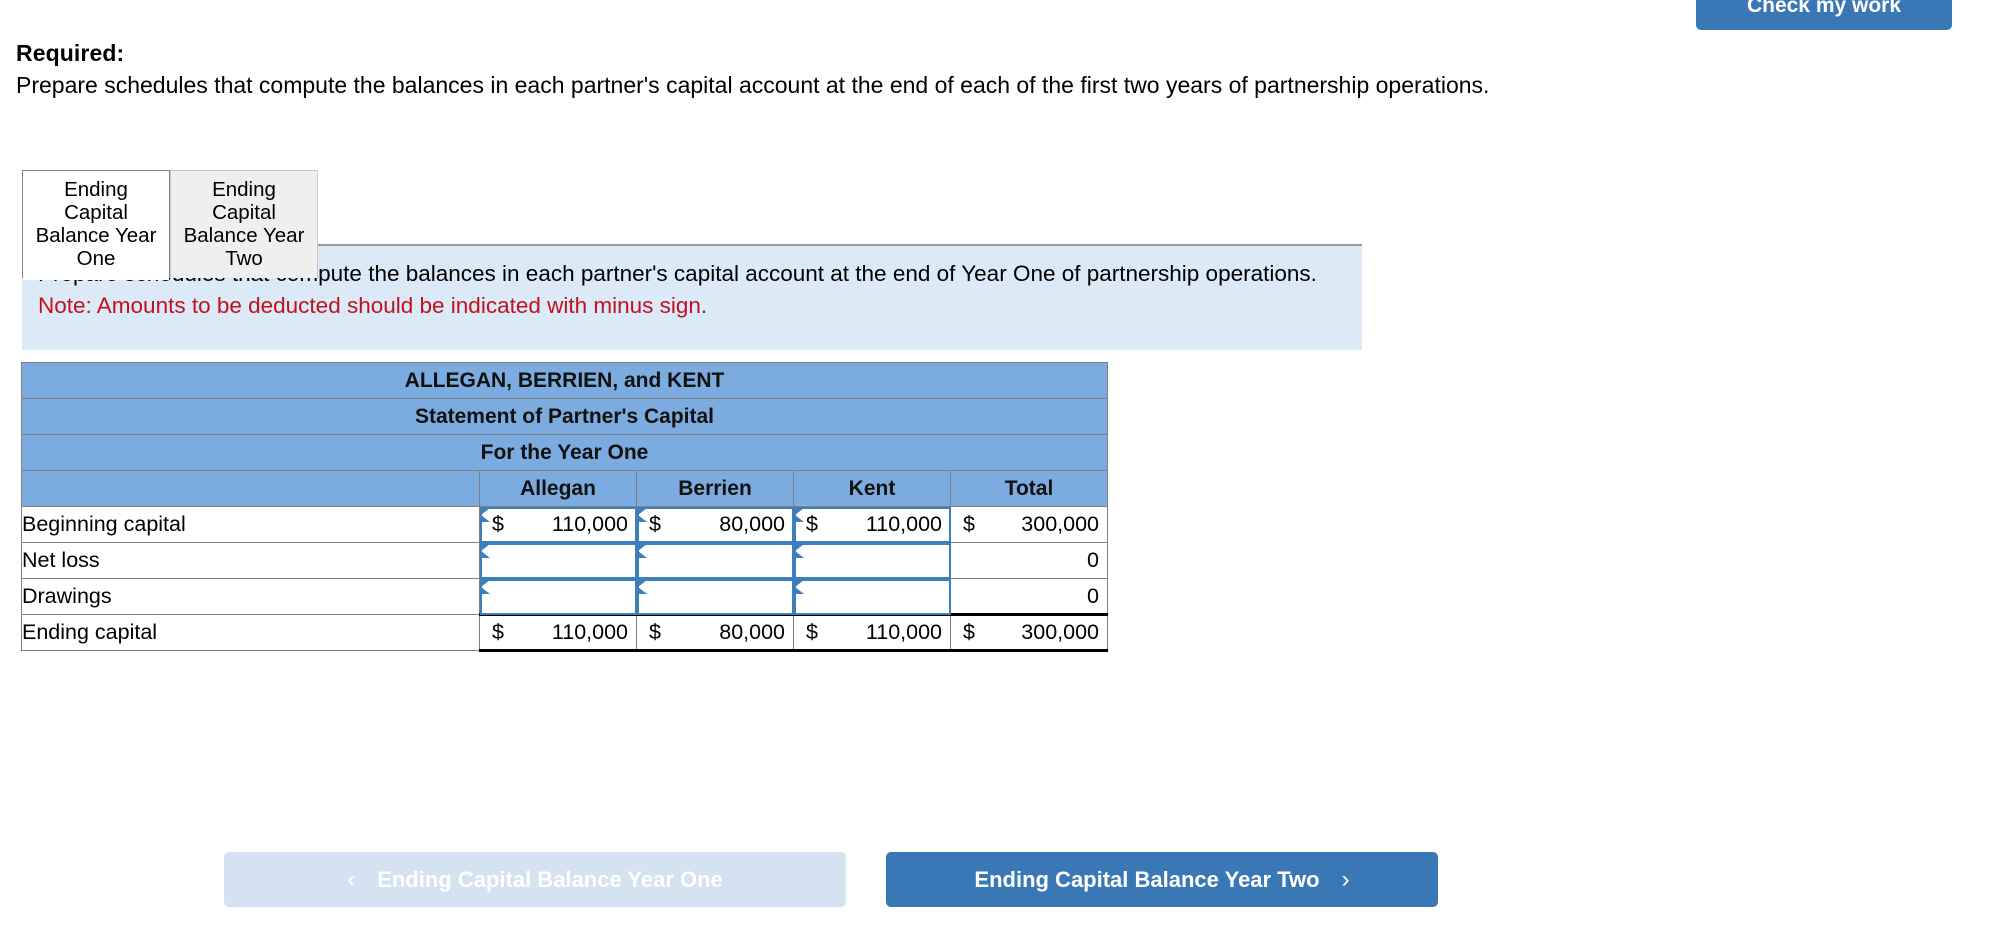  What do you see at coordinates (558, 560) in the screenshot?
I see `cell-net-loss-allegan` at bounding box center [558, 560].